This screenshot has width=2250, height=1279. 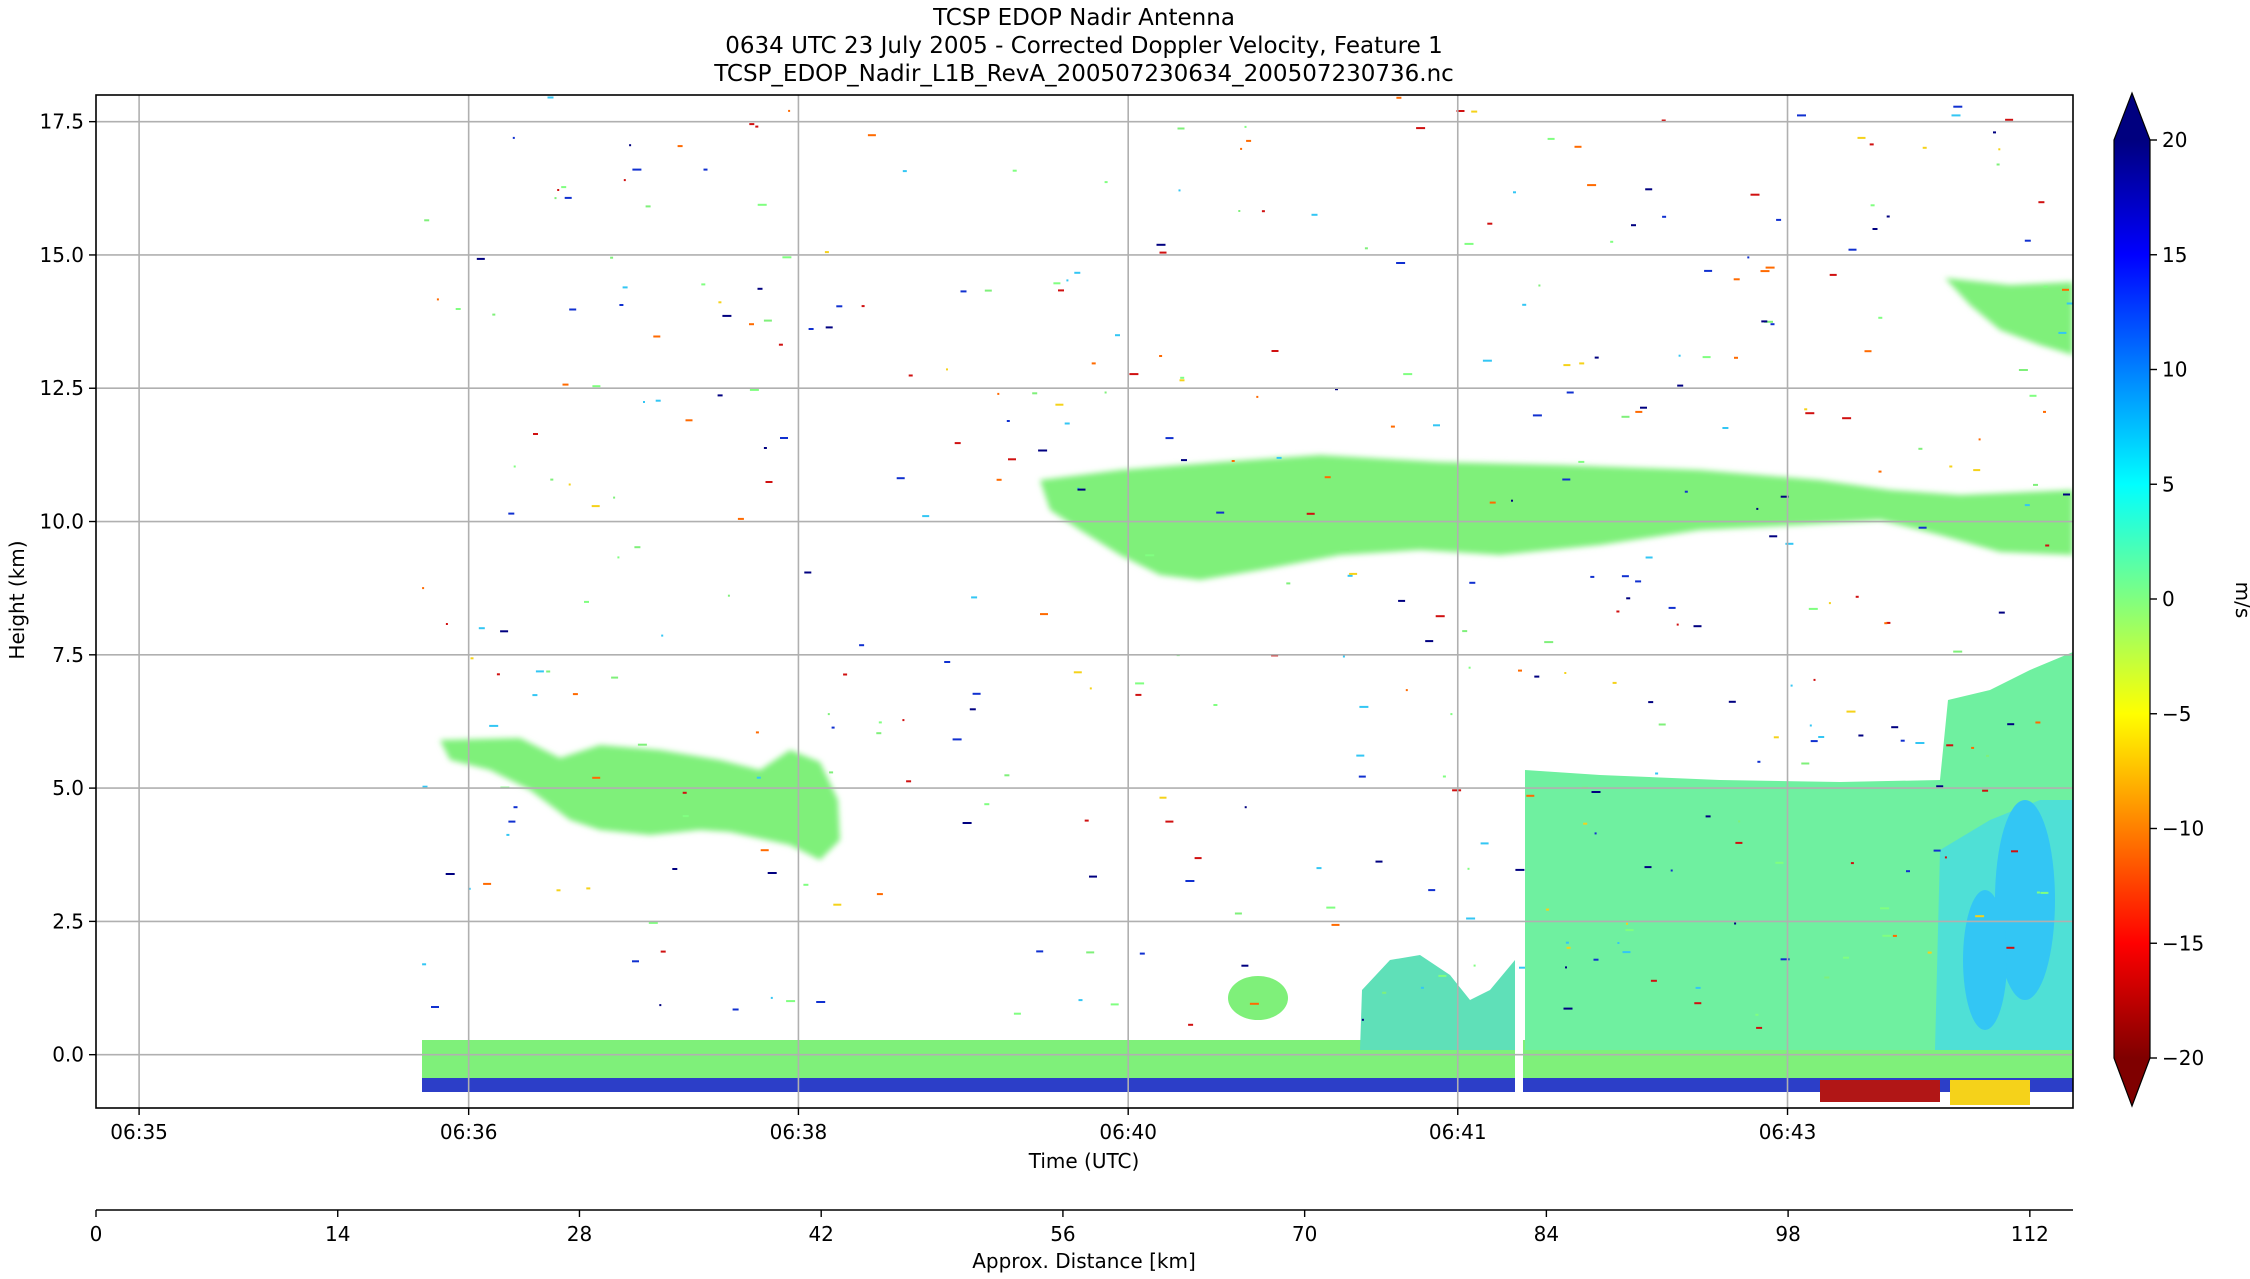 I want to click on y-tick-label: 12.5, so click(x=61, y=388).